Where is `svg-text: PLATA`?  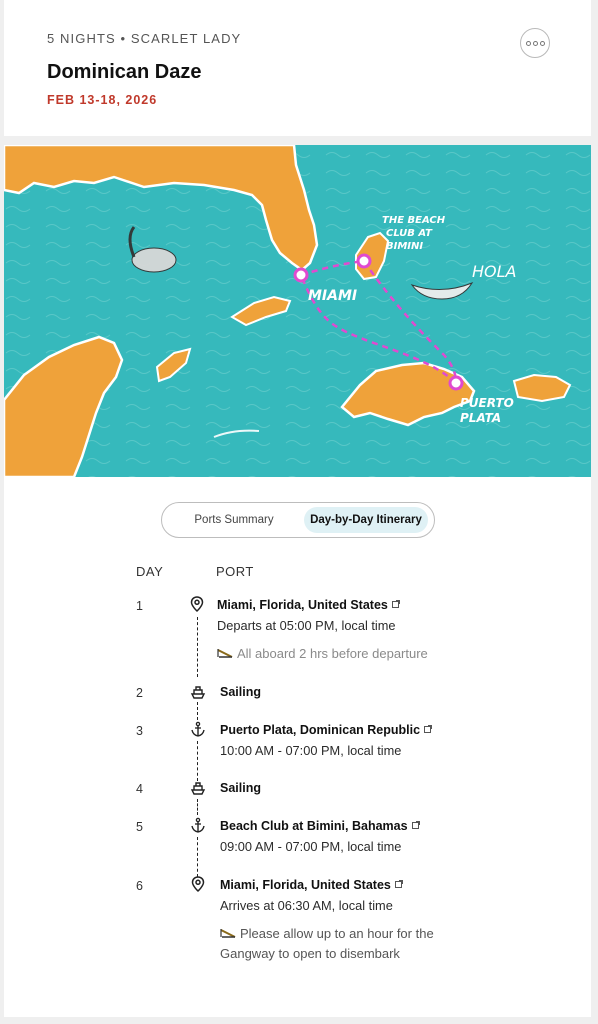
svg-text: PLATA is located at coordinates (480, 418).